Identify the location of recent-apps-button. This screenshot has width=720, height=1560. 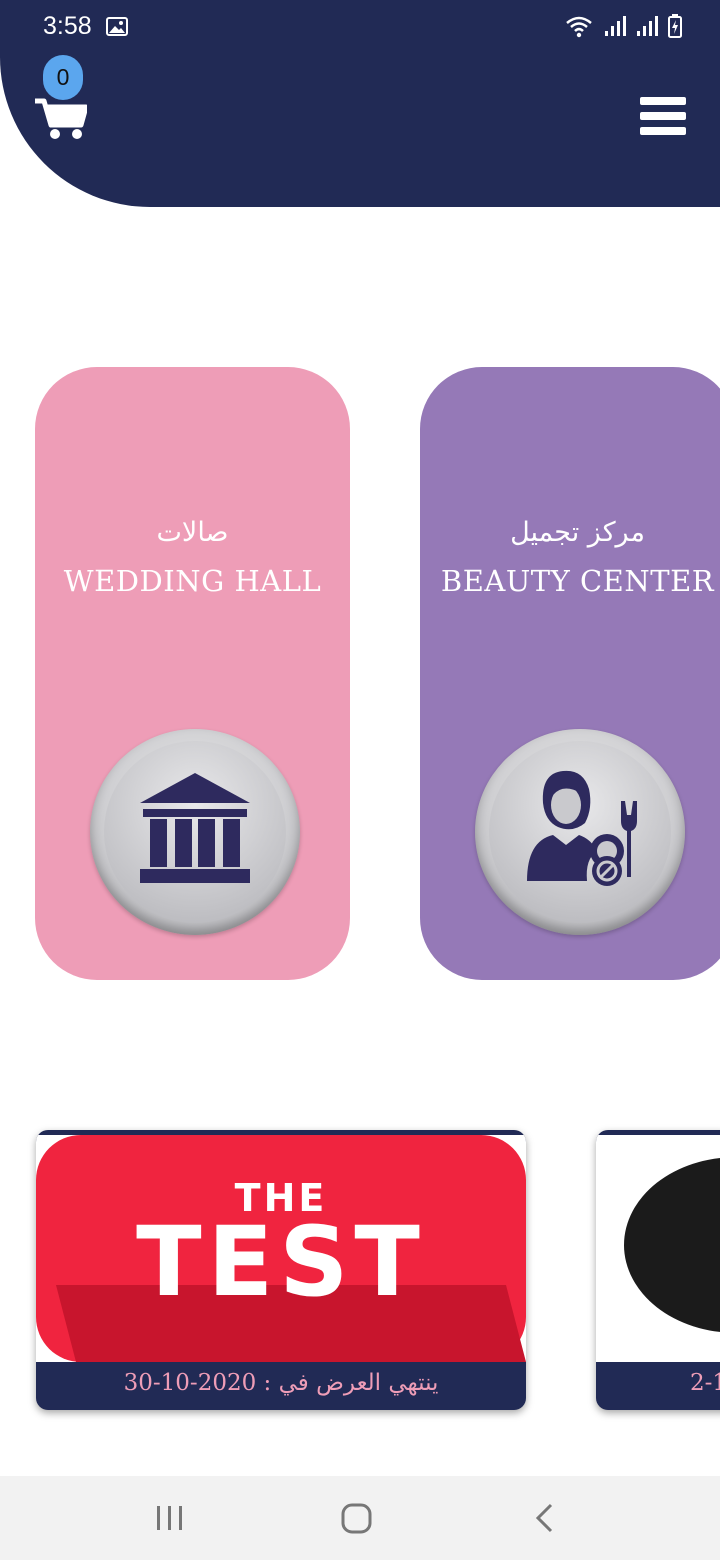
(170, 1518).